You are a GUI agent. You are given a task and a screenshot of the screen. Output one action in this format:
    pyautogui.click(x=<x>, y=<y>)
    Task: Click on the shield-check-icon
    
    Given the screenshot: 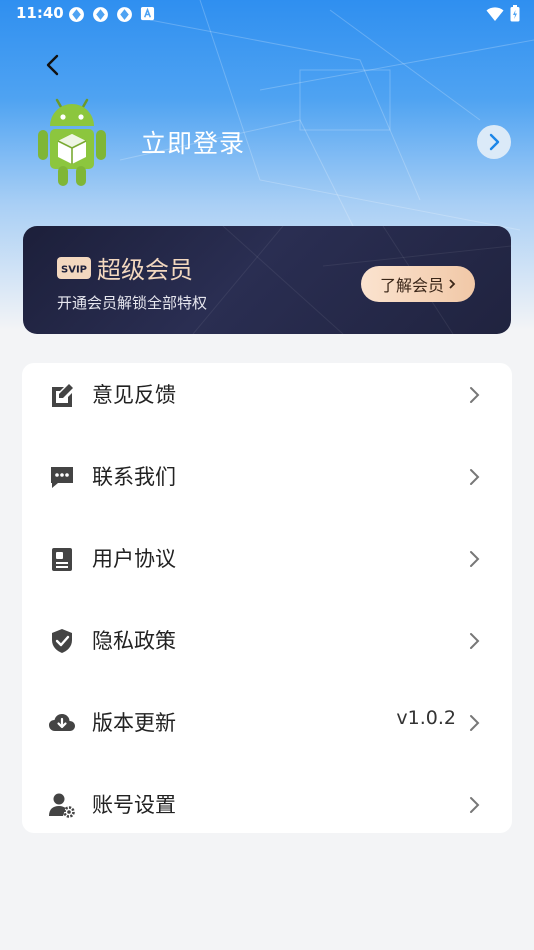 What is the action you would take?
    pyautogui.click(x=62, y=641)
    